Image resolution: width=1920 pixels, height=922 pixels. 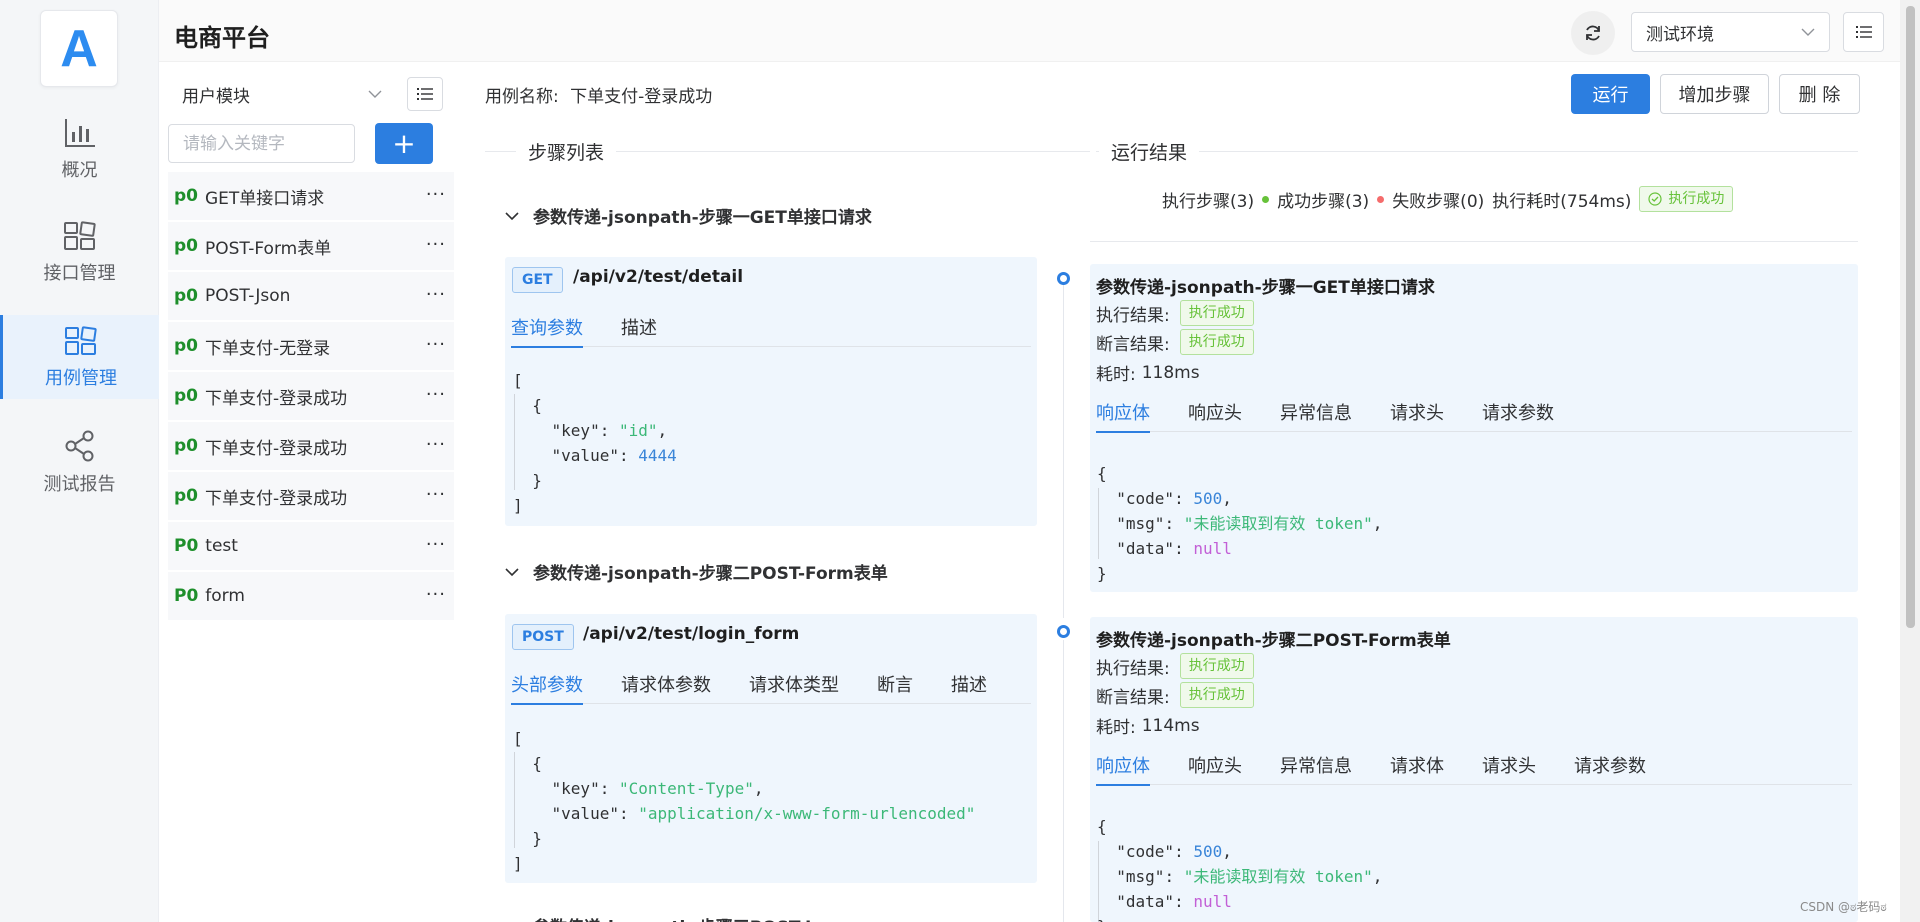 What do you see at coordinates (1474, 411) in the screenshot?
I see `result-tabs: 响应体 响应头 异常信息 请求头 请求参数` at bounding box center [1474, 411].